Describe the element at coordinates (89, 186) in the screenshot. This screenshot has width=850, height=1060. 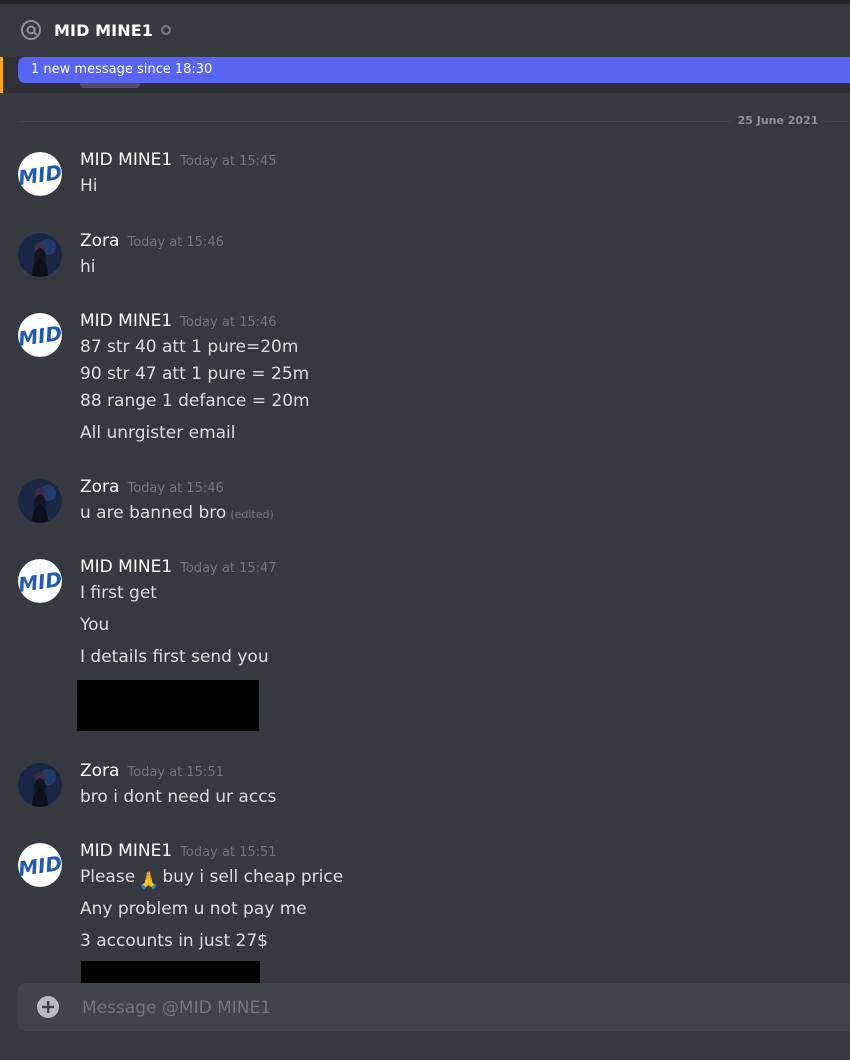
I see `message-text: Hi` at that location.